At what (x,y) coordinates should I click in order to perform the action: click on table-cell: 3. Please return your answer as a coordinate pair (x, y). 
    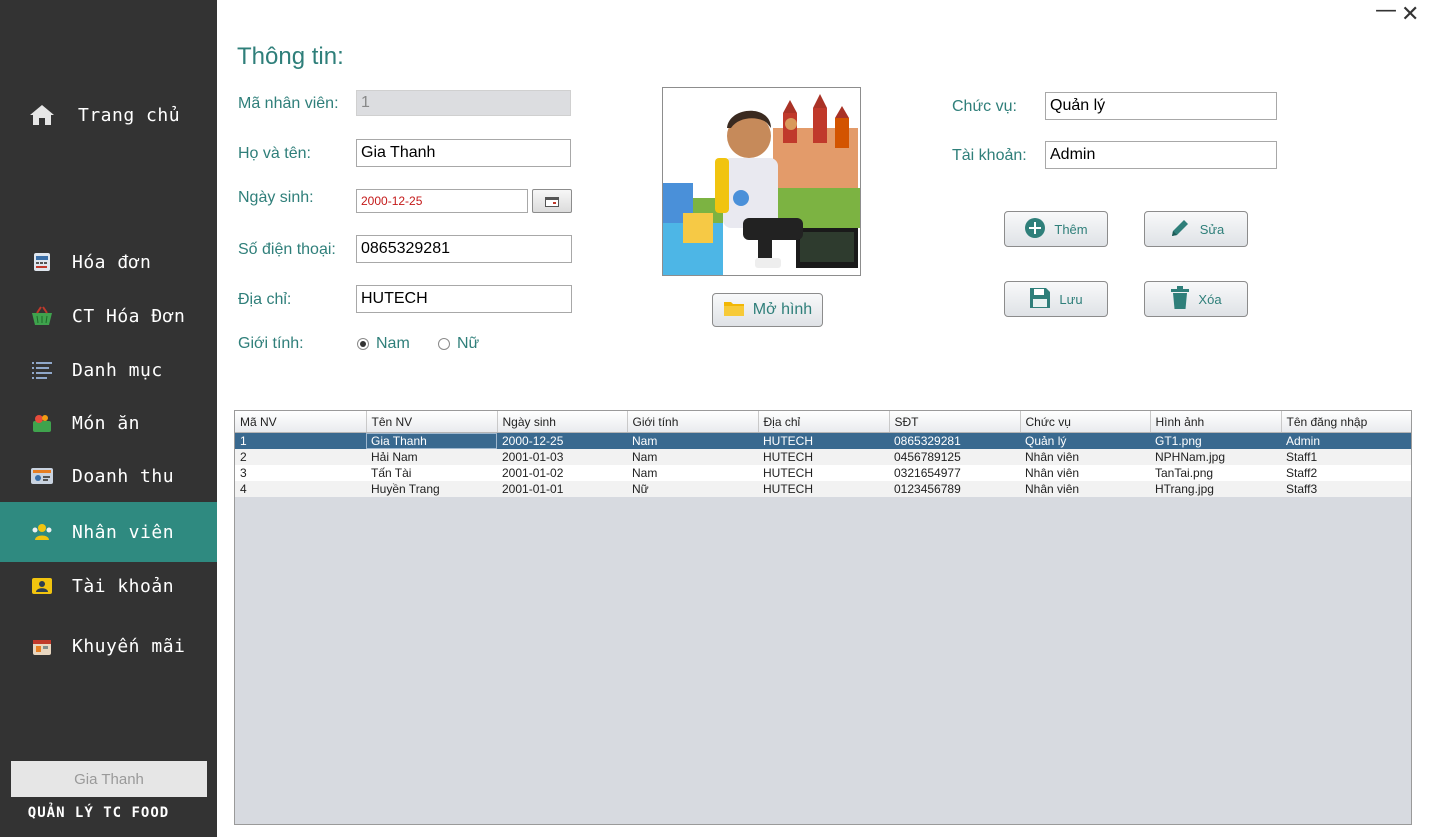
    Looking at the image, I should click on (300, 473).